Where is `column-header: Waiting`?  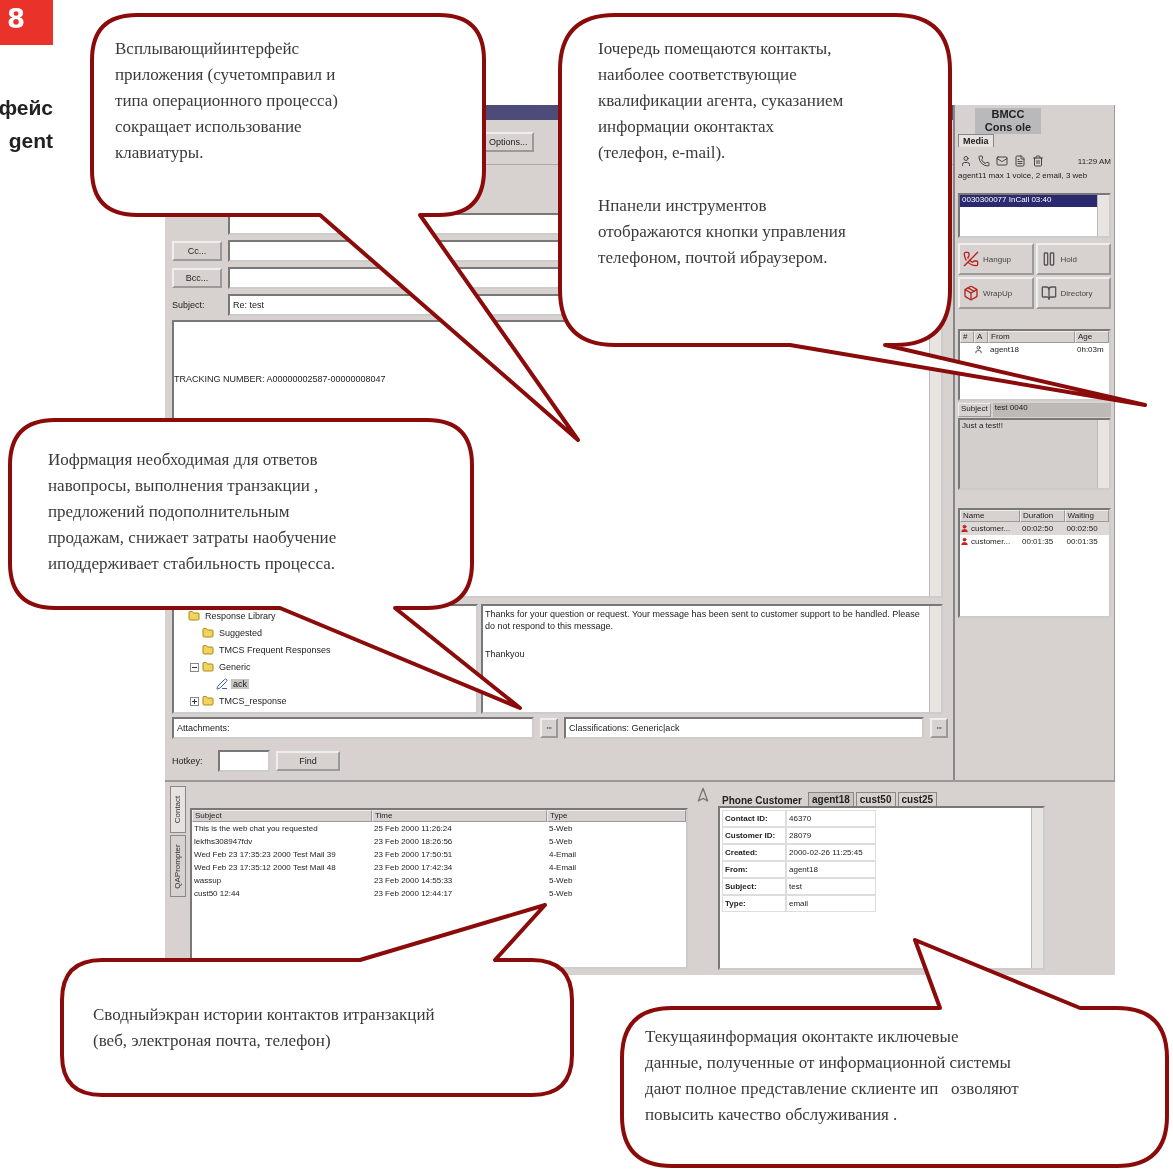 column-header: Waiting is located at coordinates (1086, 516).